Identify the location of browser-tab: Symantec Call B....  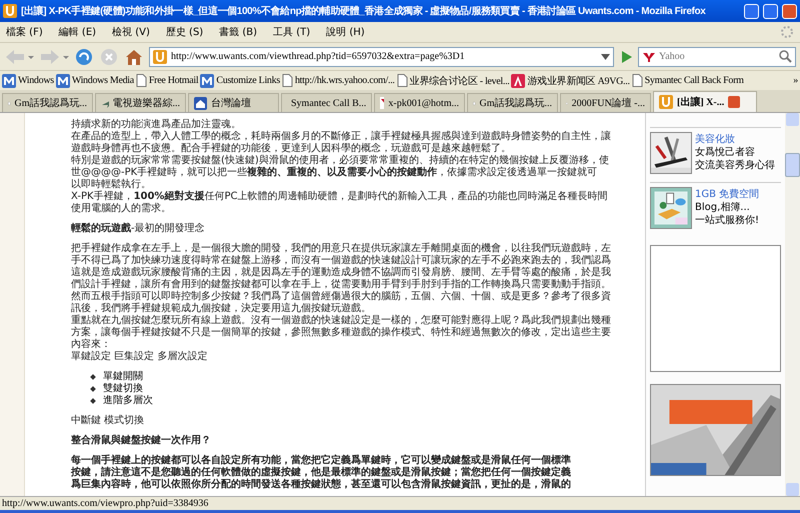
(326, 102).